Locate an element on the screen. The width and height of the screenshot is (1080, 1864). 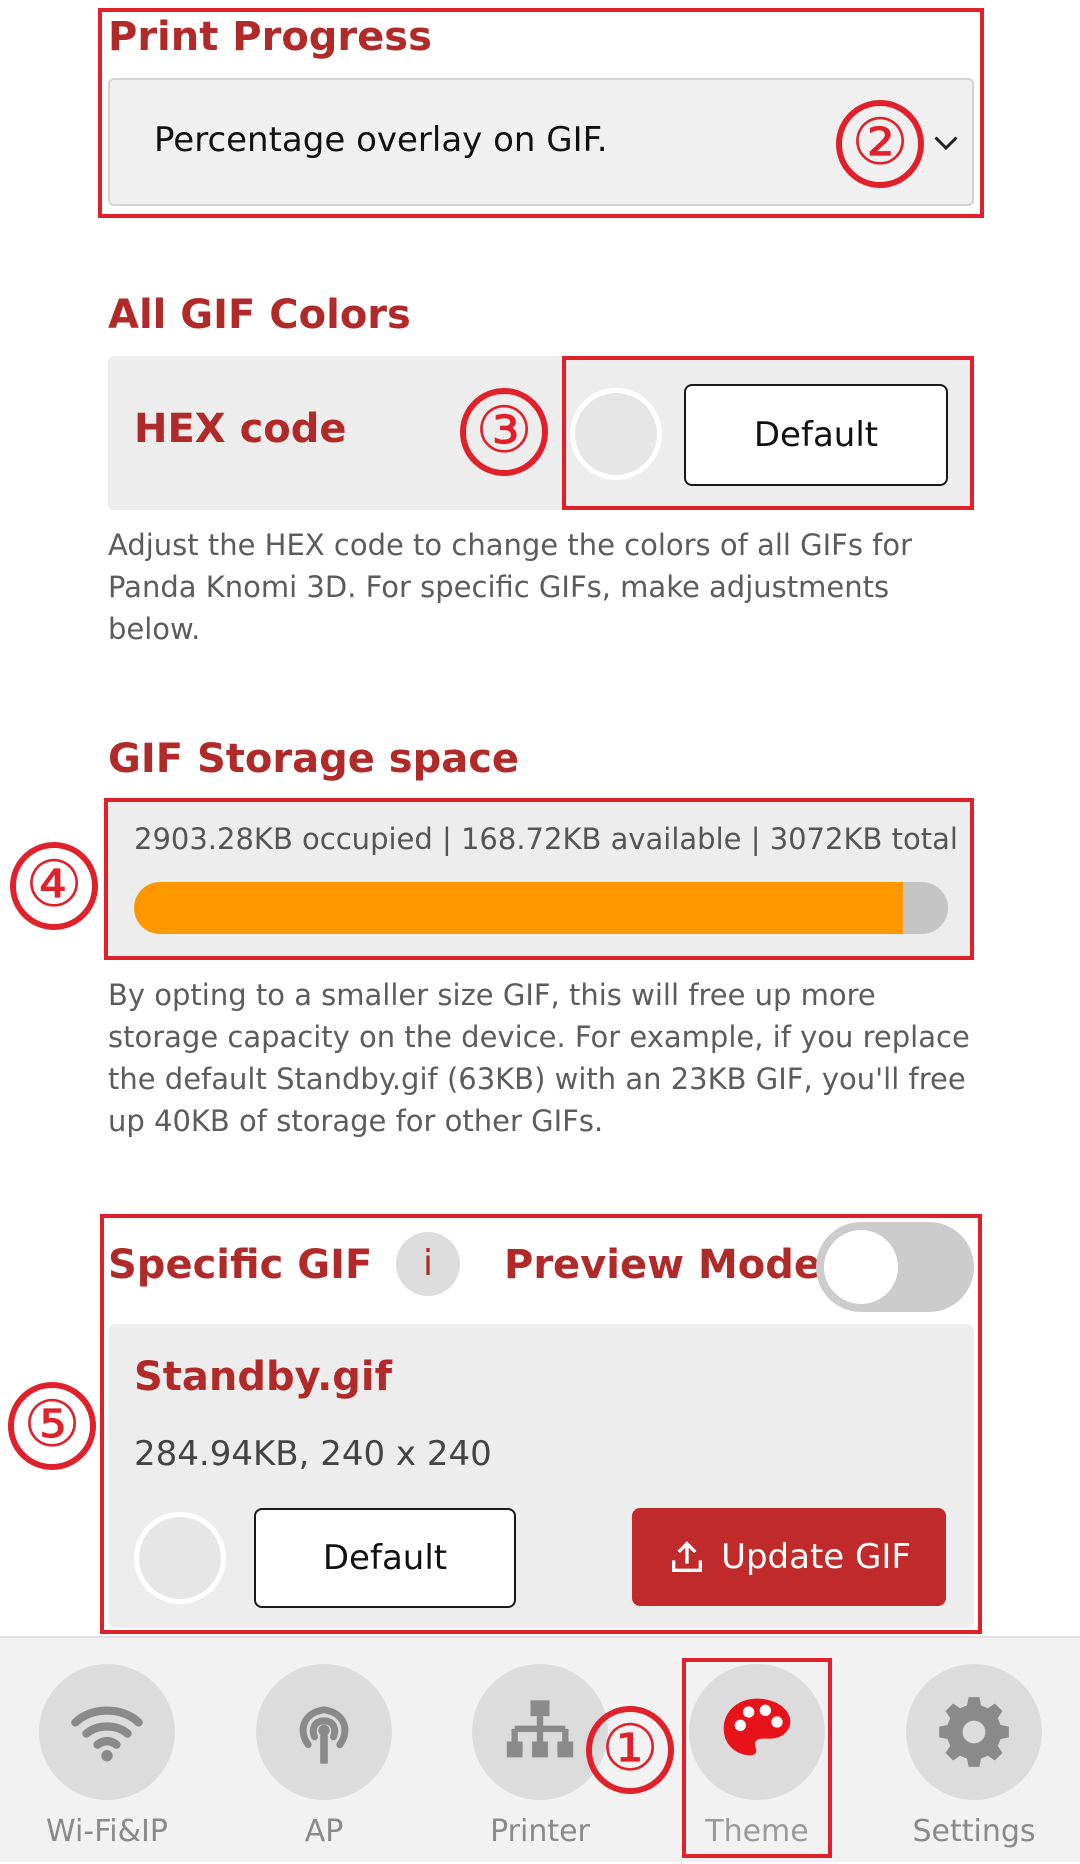
annotation-marker-4: ④ is located at coordinates (54, 886).